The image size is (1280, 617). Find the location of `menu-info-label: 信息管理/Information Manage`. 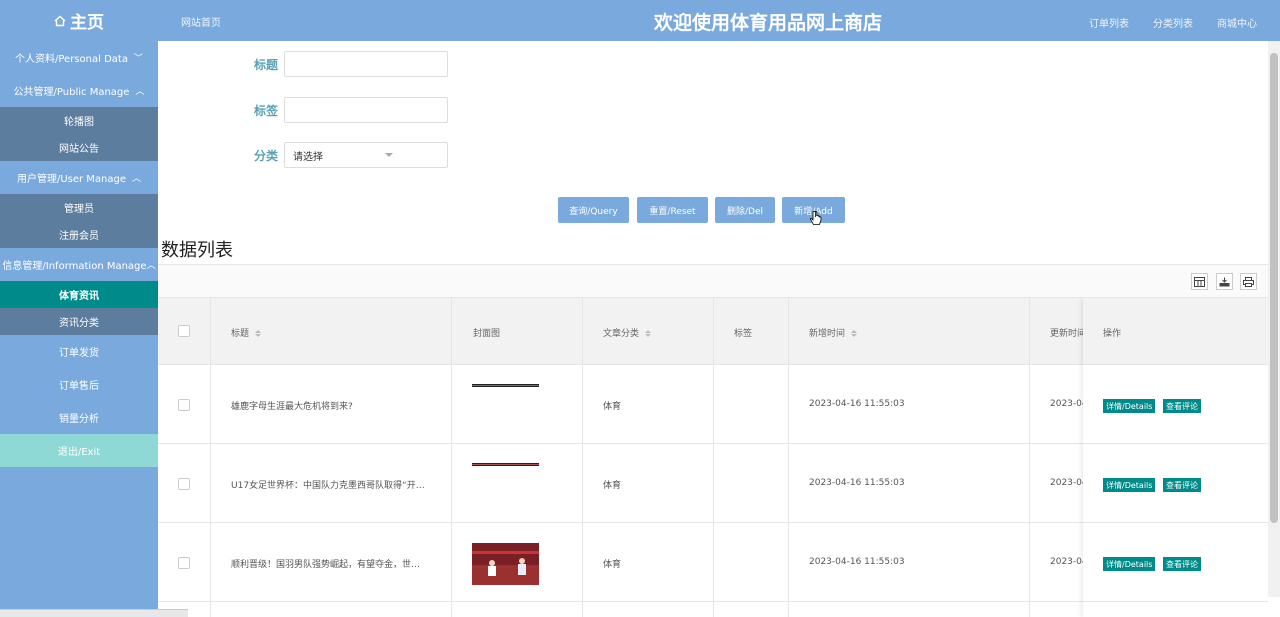

menu-info-label: 信息管理/Information Manage is located at coordinates (74, 266).